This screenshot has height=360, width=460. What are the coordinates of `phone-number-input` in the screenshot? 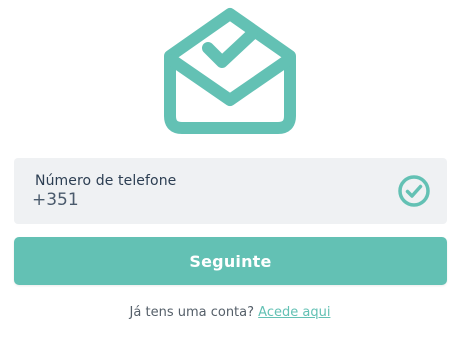 It's located at (202, 200).